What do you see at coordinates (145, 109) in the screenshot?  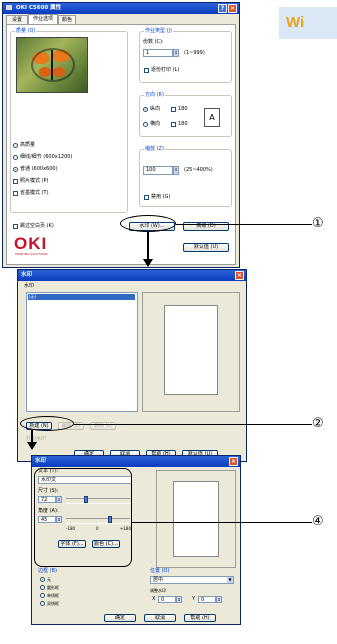 I see `portrait-radio` at bounding box center [145, 109].